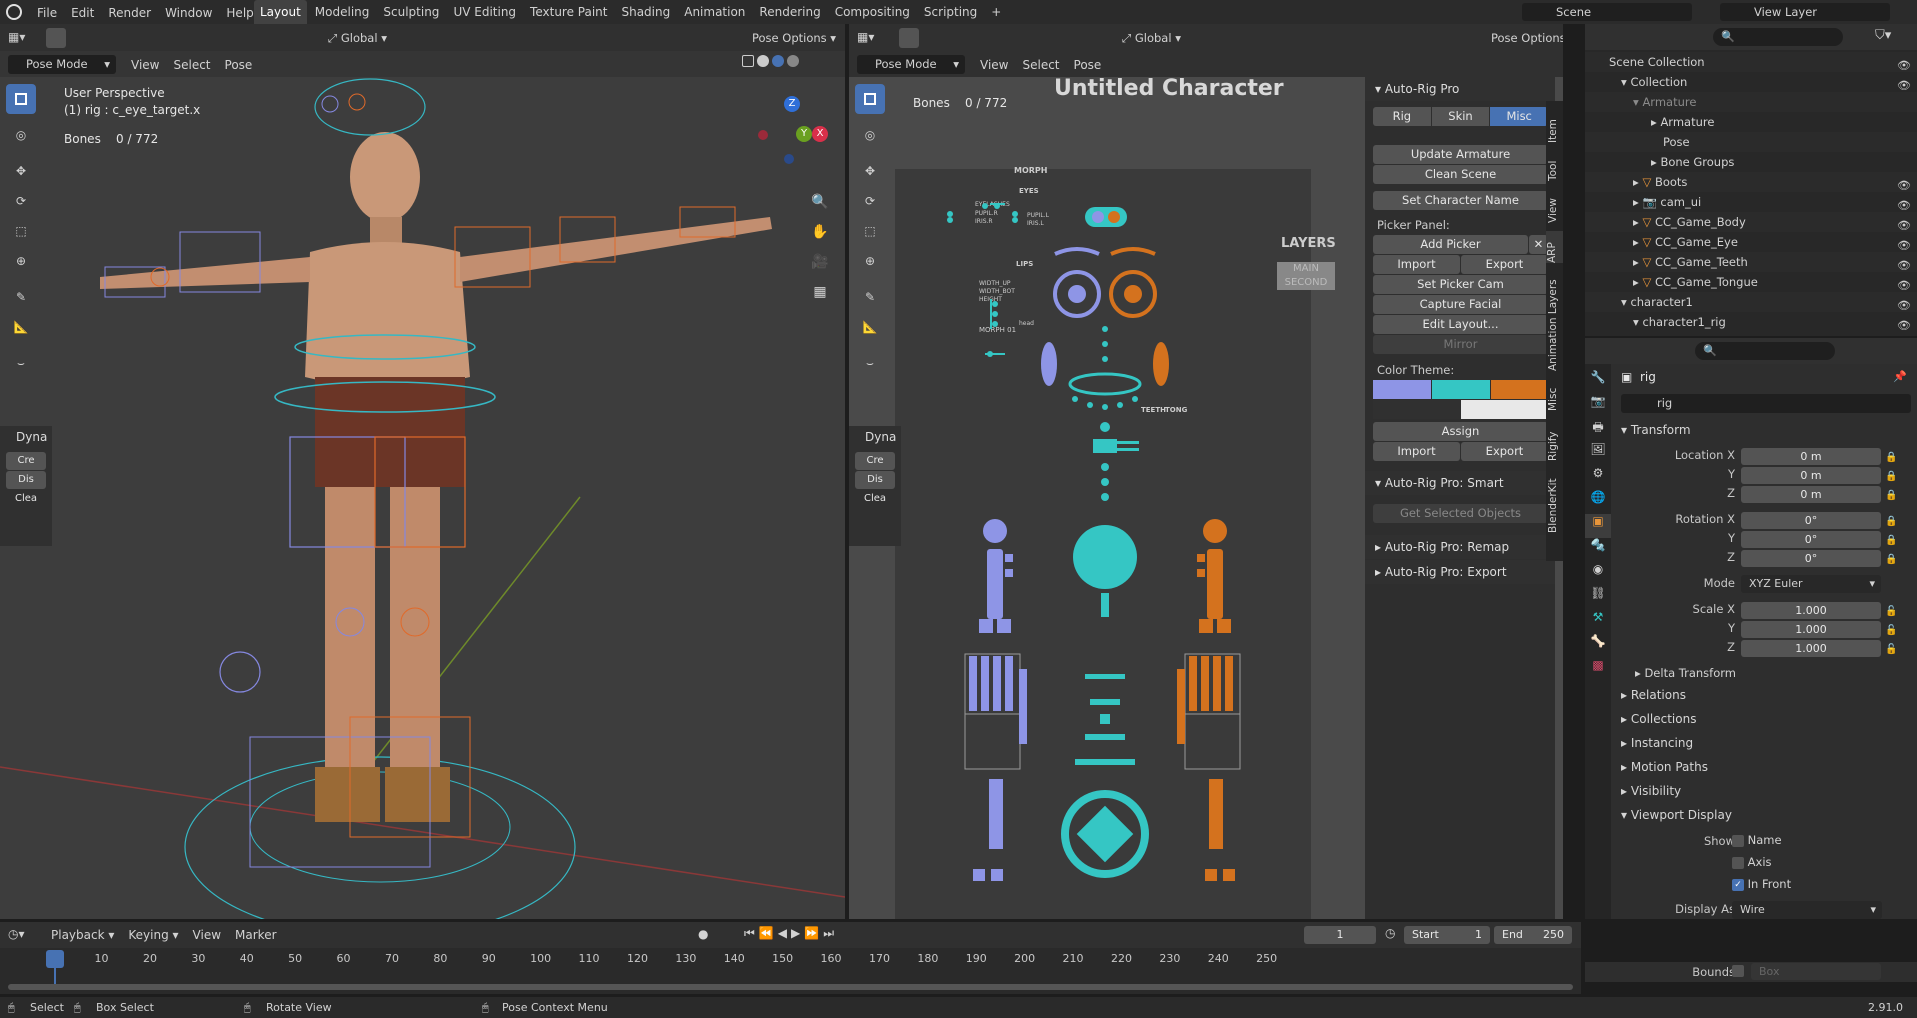  Describe the element at coordinates (1460, 344) in the screenshot. I see `mirror-button: Mirror` at that location.